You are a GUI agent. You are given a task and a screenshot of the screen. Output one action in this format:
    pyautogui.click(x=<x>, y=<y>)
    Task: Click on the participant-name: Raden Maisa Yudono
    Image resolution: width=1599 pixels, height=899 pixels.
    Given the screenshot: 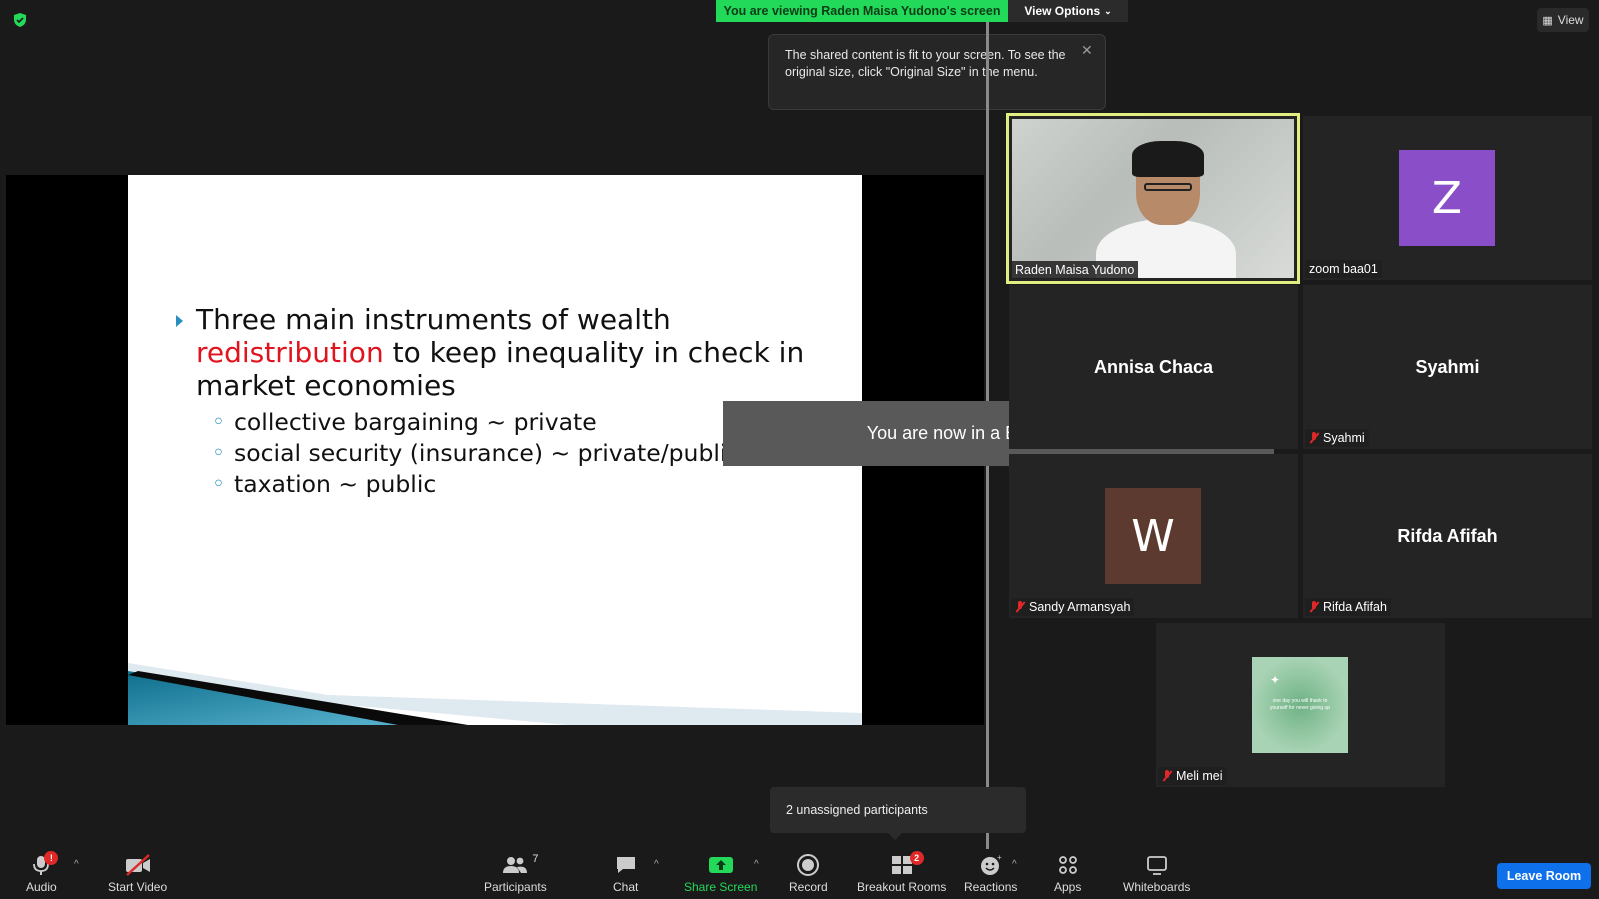 What is the action you would take?
    pyautogui.click(x=1075, y=270)
    